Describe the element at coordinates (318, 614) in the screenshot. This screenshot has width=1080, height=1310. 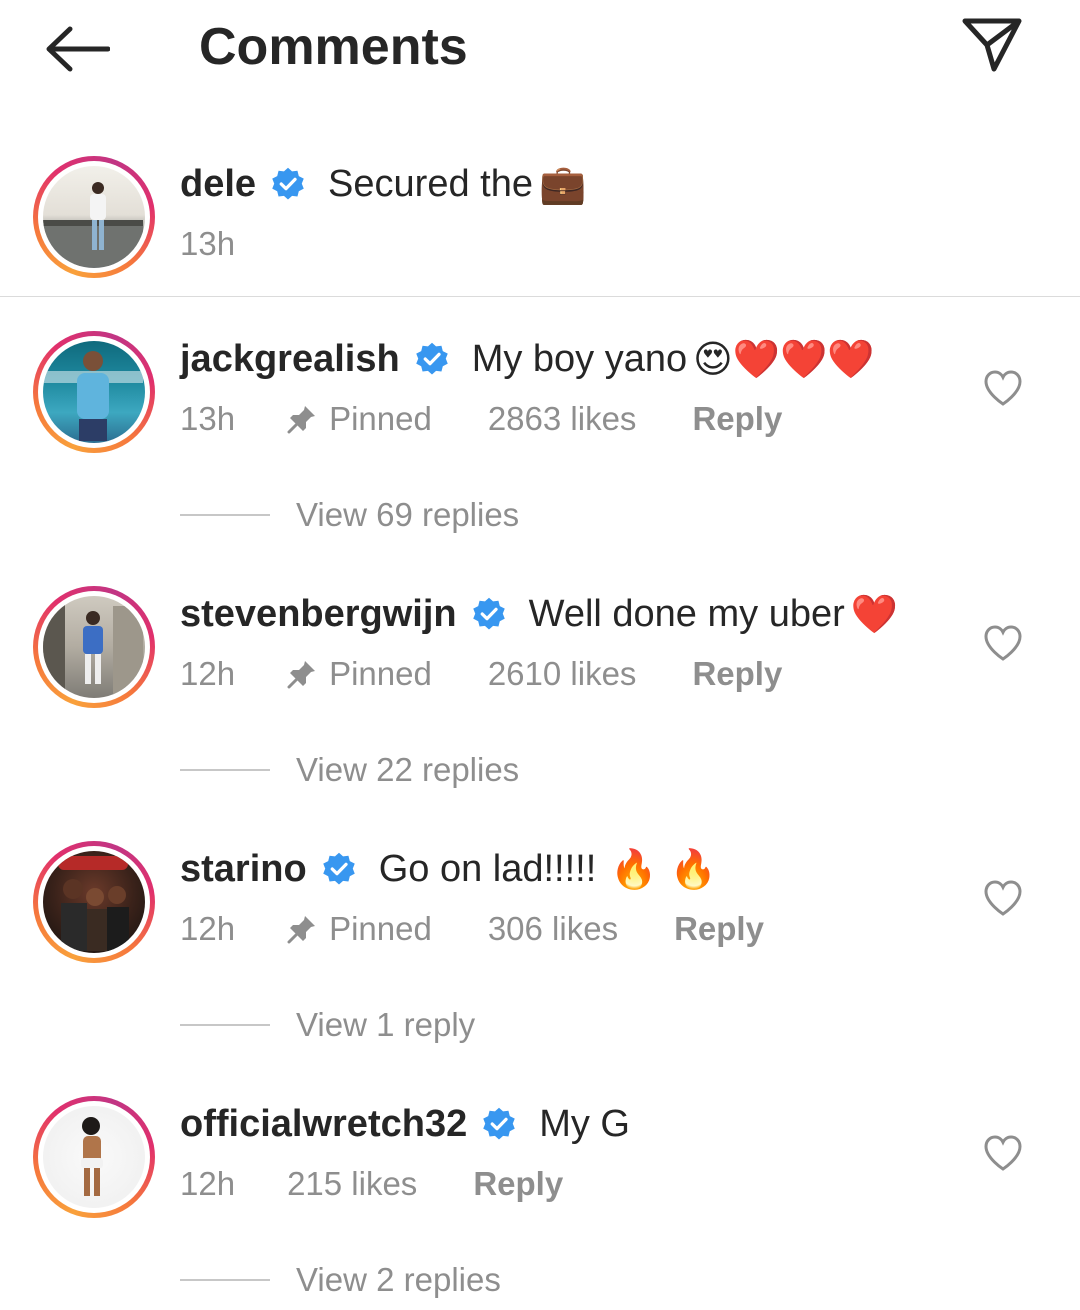
I see `username: stevenbergwijn` at that location.